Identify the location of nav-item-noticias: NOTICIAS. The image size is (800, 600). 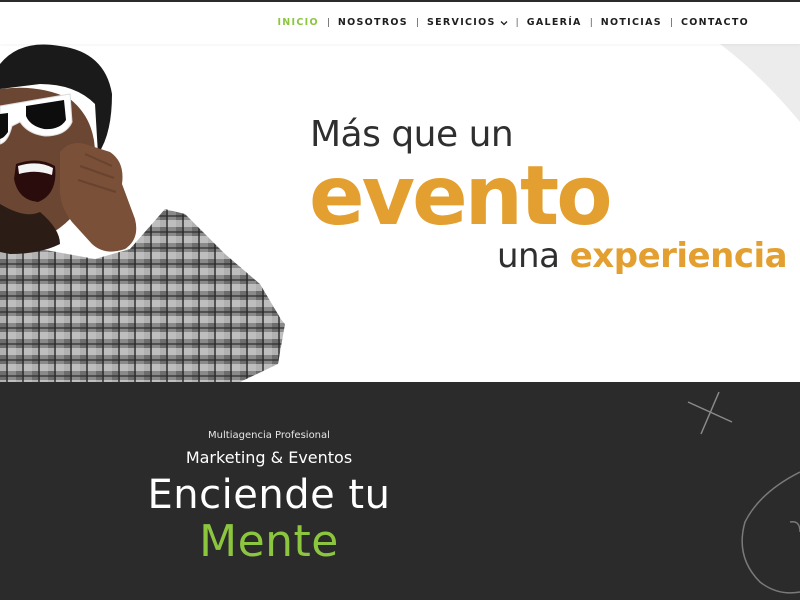
(631, 22).